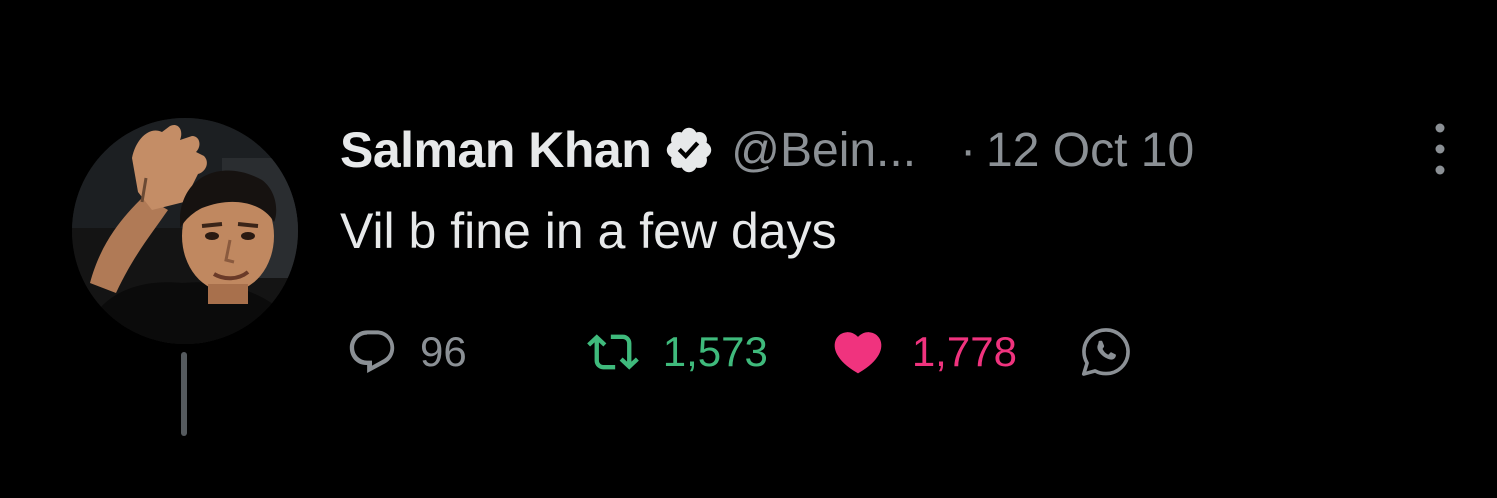 The width and height of the screenshot is (1497, 498). I want to click on author-name: Salman Khan, so click(496, 150).